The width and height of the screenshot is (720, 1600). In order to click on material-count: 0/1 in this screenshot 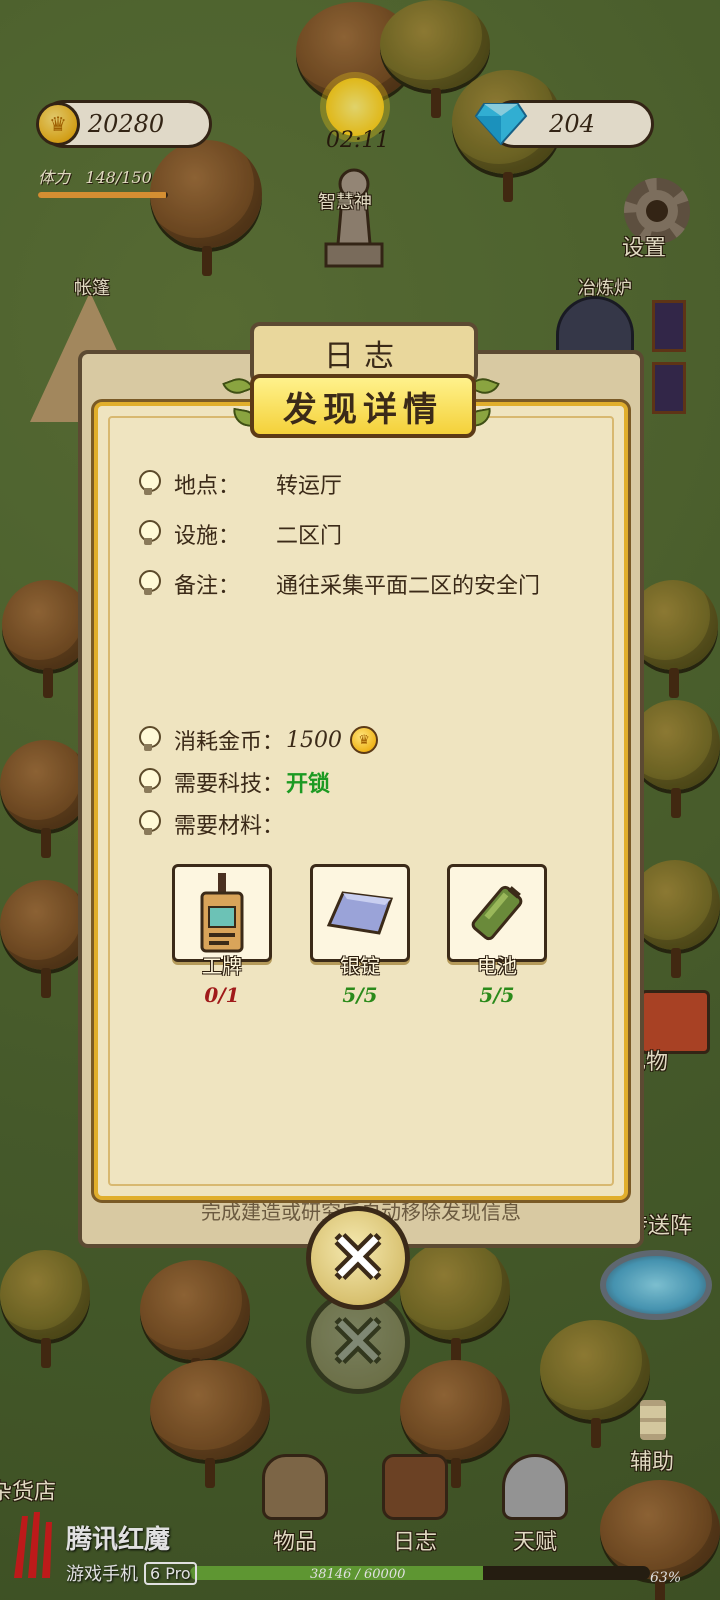, I will do `click(222, 995)`.